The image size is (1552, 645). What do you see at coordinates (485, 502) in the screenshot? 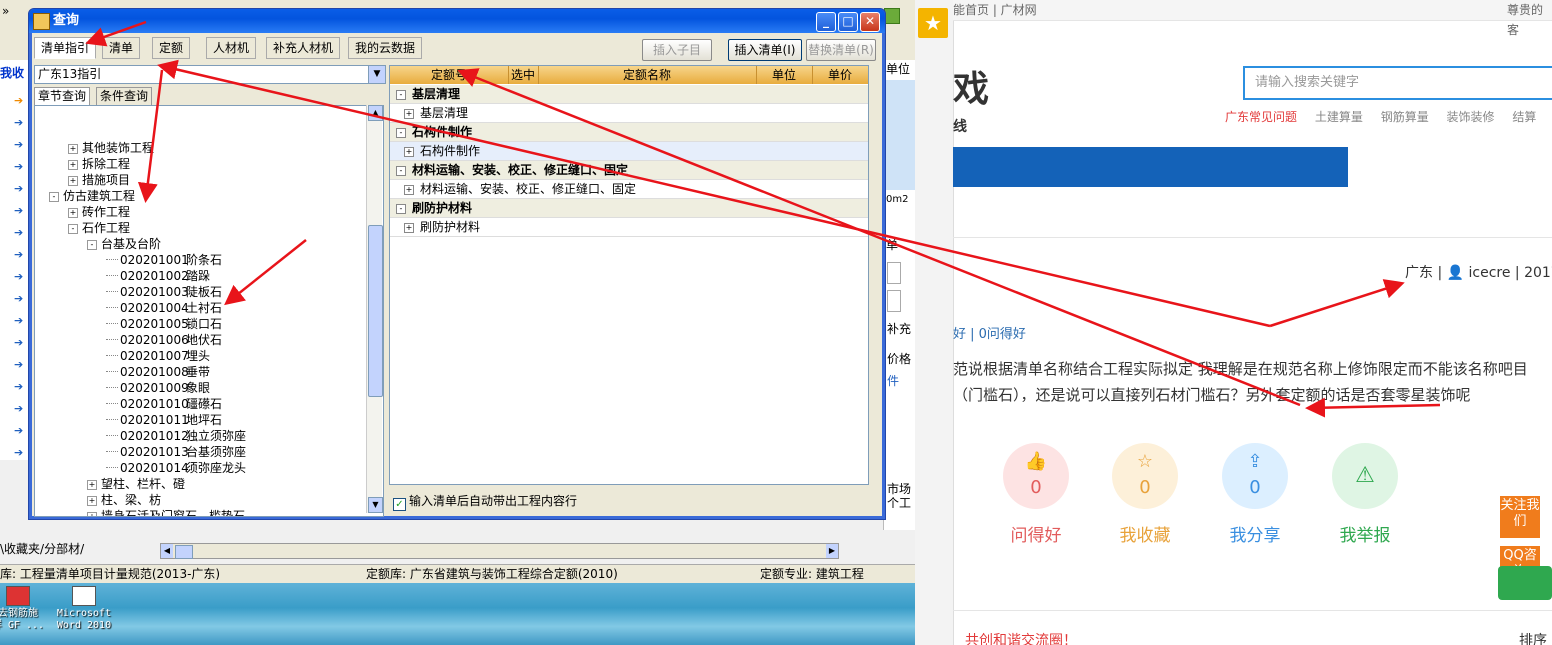
I see `auto-content-option: ✓ 输入清单后自动带出工程内容行` at bounding box center [485, 502].